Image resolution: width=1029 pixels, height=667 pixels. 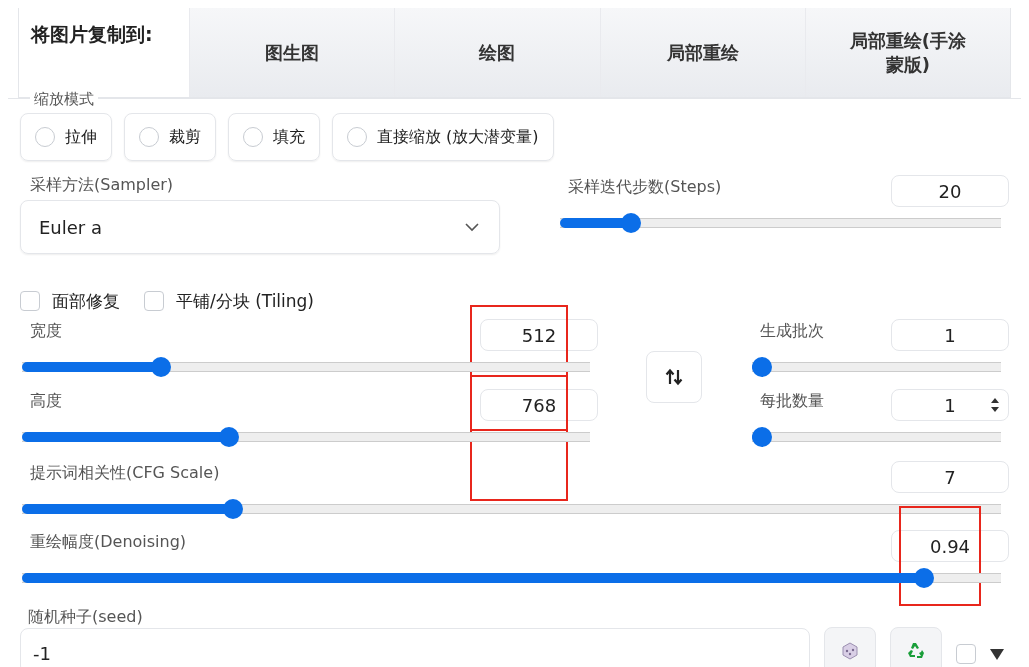 I want to click on slider-label: 采样迭代步数(Steps), so click(x=645, y=187).